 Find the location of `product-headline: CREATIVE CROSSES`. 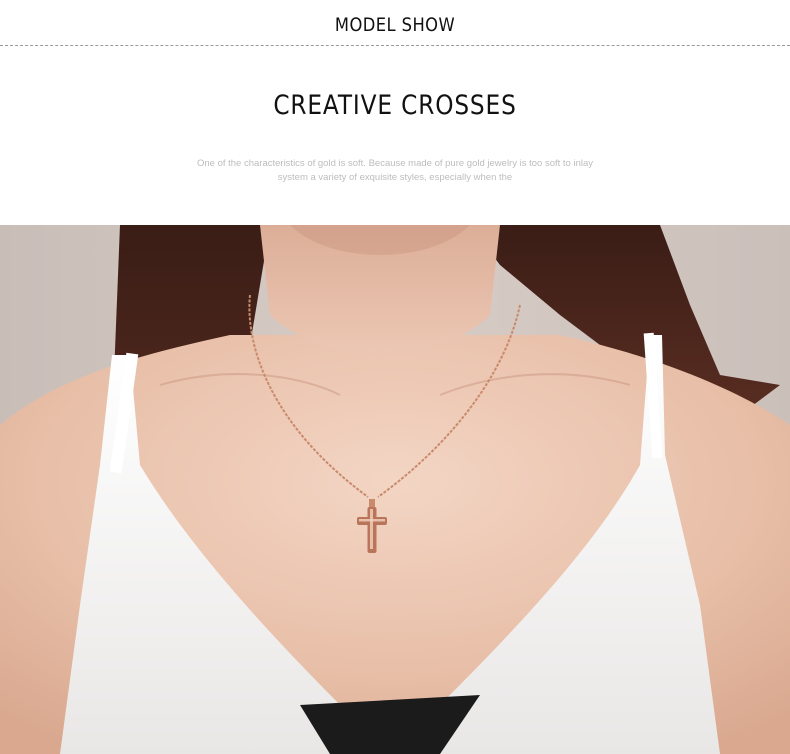

product-headline: CREATIVE CROSSES is located at coordinates (395, 105).